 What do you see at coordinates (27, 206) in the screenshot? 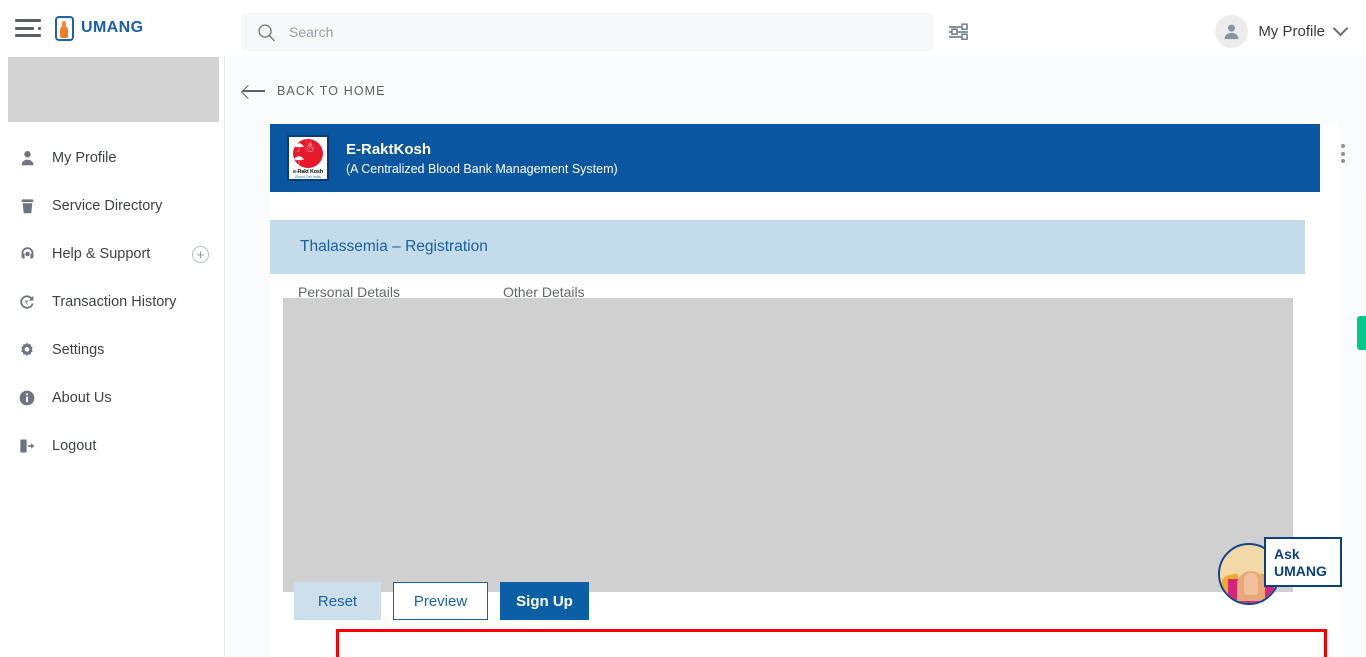
I see `briefcase-icon` at bounding box center [27, 206].